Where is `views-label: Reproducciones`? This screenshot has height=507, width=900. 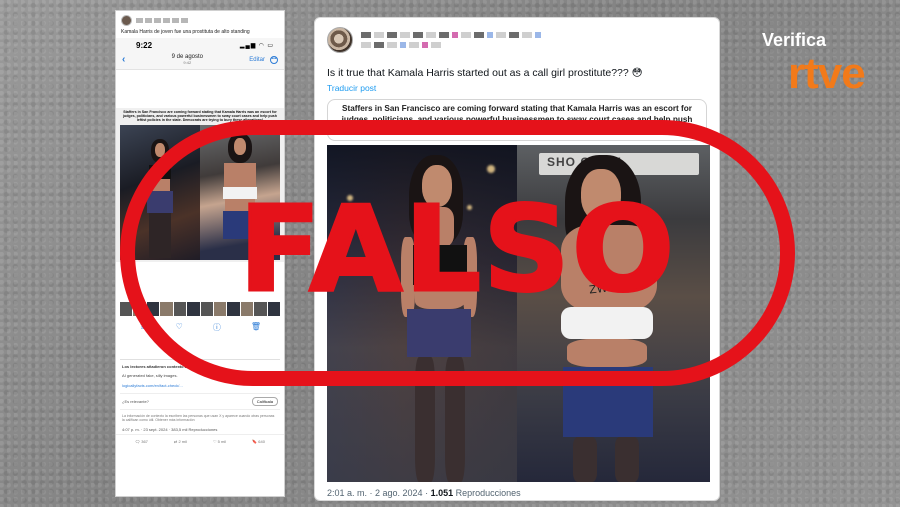 views-label: Reproducciones is located at coordinates (487, 493).